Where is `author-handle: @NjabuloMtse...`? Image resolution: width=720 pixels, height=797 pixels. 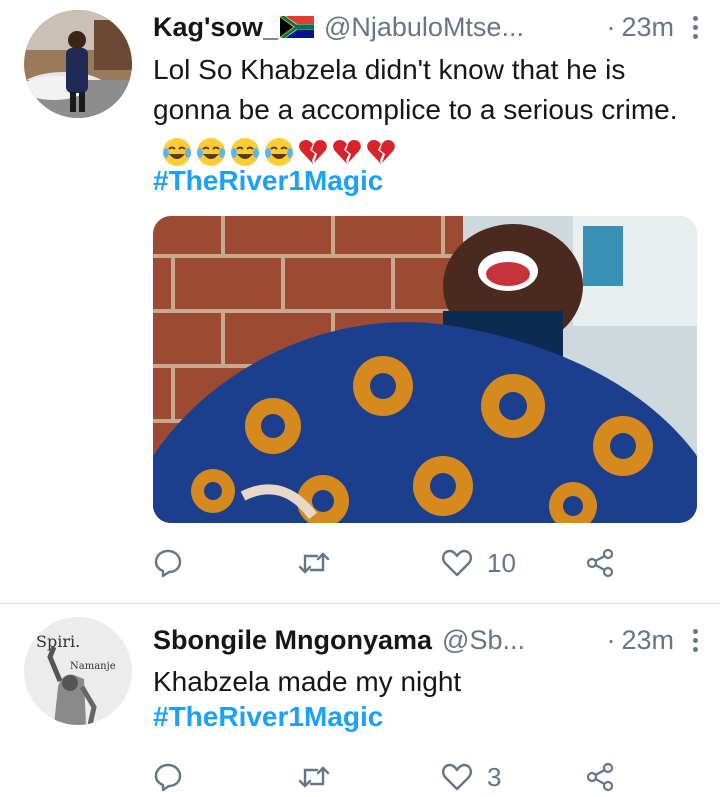 author-handle: @NjabuloMtse... is located at coordinates (424, 27).